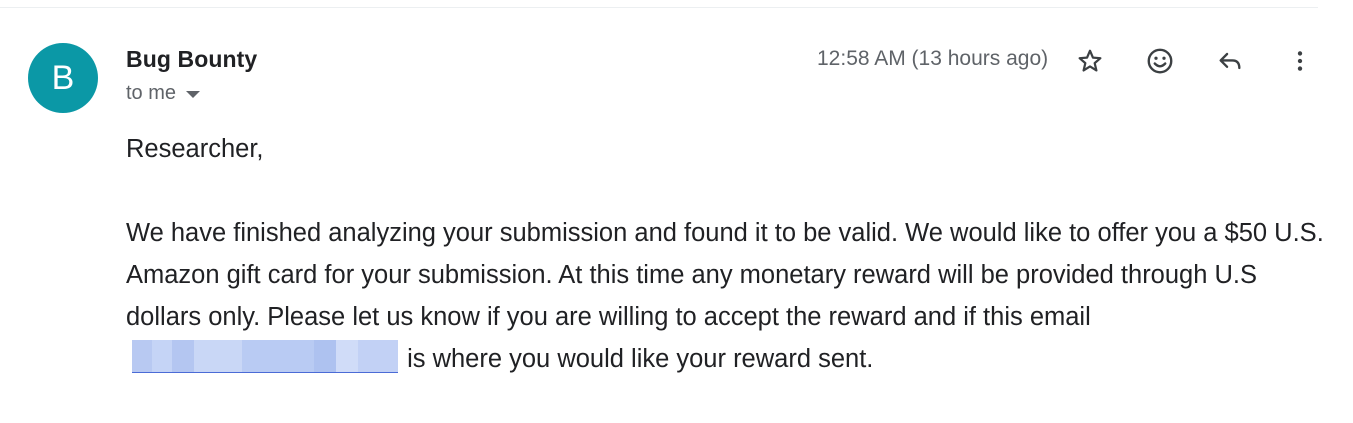  Describe the element at coordinates (63, 78) in the screenshot. I see `sender-avatar: B` at that location.